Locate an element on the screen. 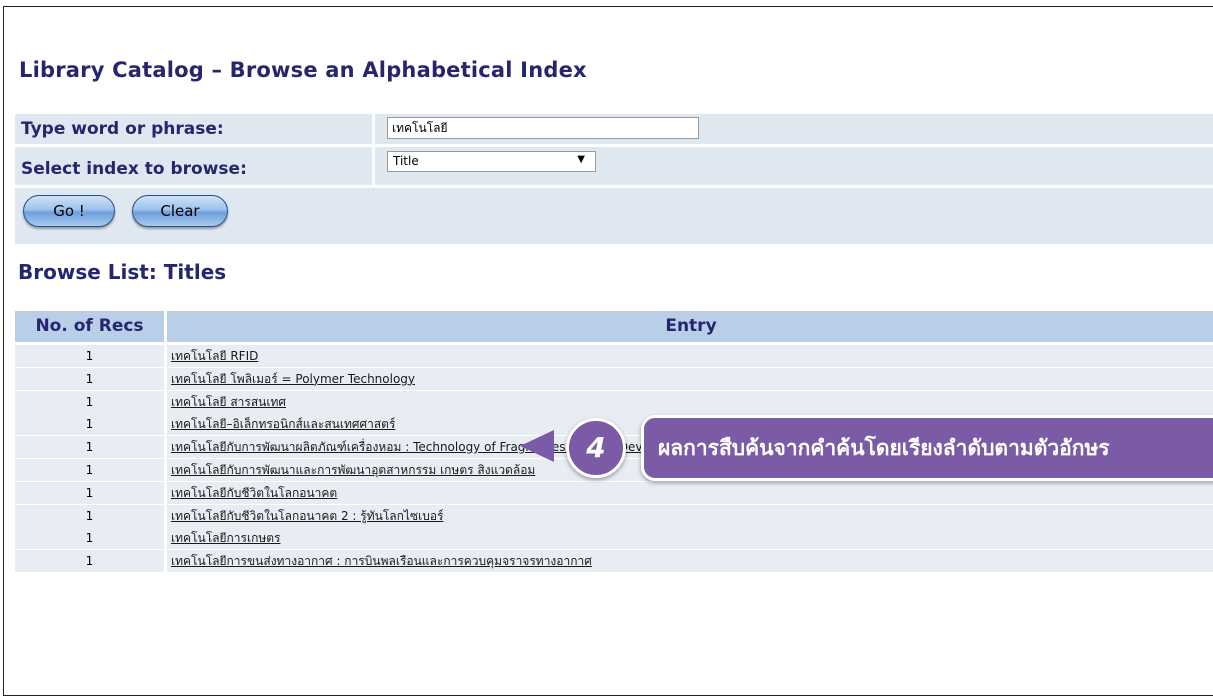 The height and width of the screenshot is (696, 1213). callout-arrow-icon is located at coordinates (537, 446).